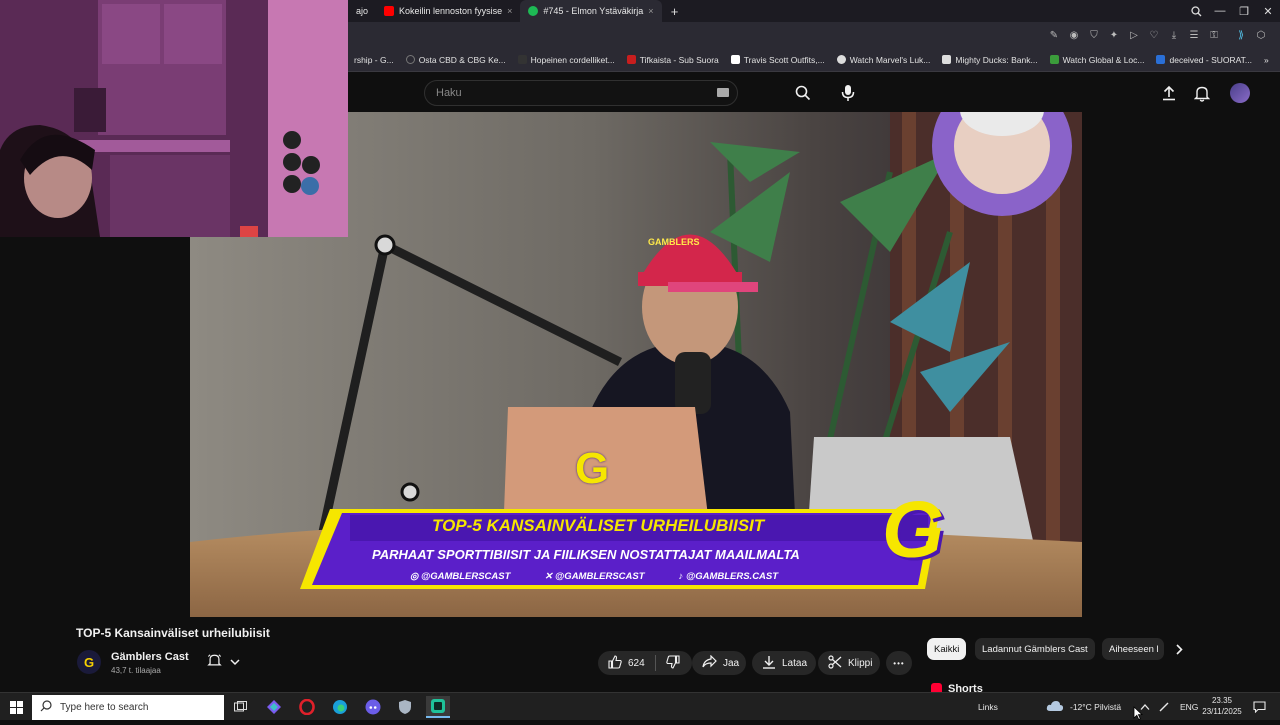 The image size is (1280, 725). I want to click on edge-icon, so click(340, 707).